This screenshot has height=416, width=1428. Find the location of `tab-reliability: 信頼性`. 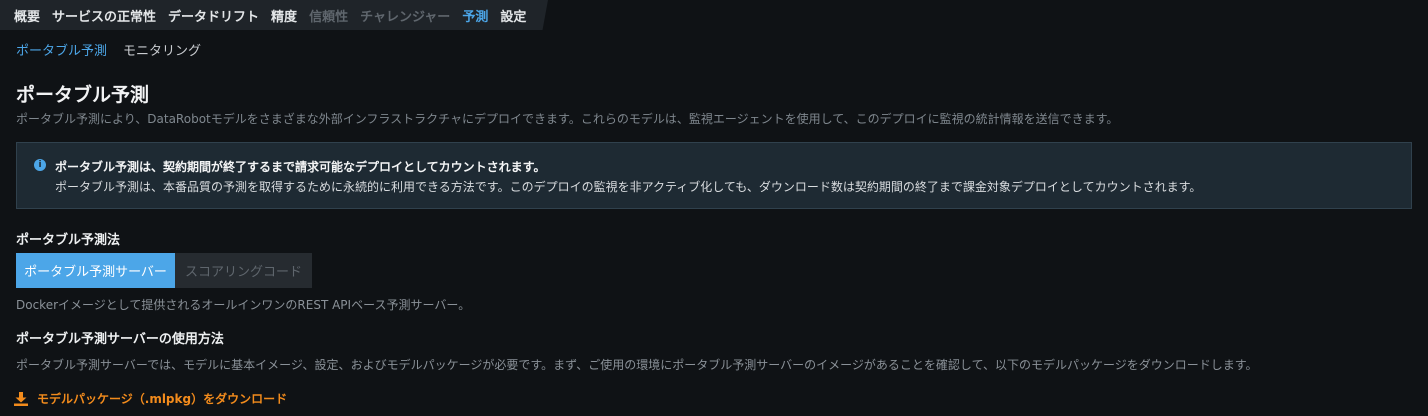

tab-reliability: 信頼性 is located at coordinates (328, 15).